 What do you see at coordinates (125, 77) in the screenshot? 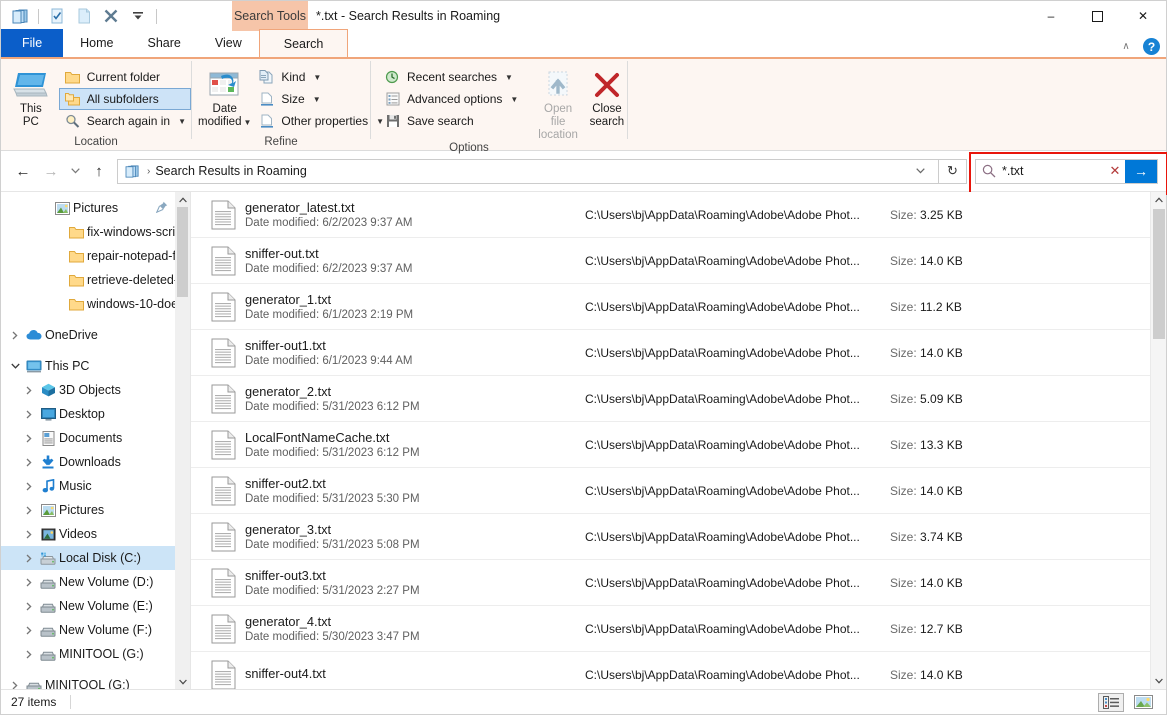
I see `current-folder-button: Current folder` at bounding box center [125, 77].